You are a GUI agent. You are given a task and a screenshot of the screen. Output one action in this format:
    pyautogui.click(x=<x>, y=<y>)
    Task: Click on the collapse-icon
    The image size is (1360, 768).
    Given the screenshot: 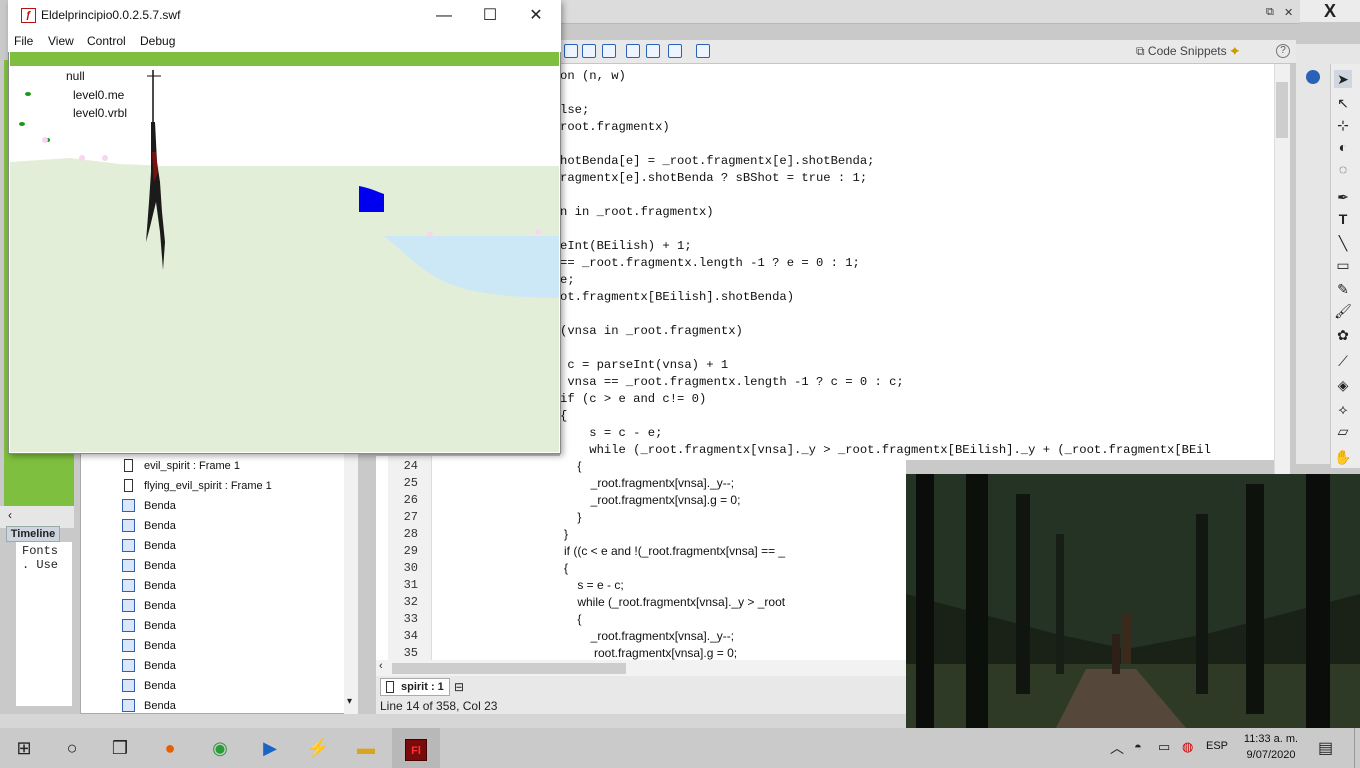 What is the action you would take?
    pyautogui.click(x=703, y=51)
    